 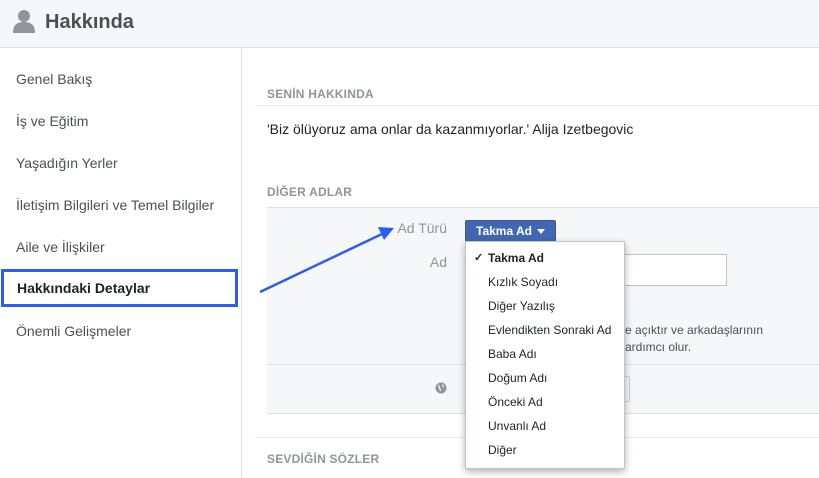 I want to click on menu-item-label: Diğer, so click(x=502, y=450).